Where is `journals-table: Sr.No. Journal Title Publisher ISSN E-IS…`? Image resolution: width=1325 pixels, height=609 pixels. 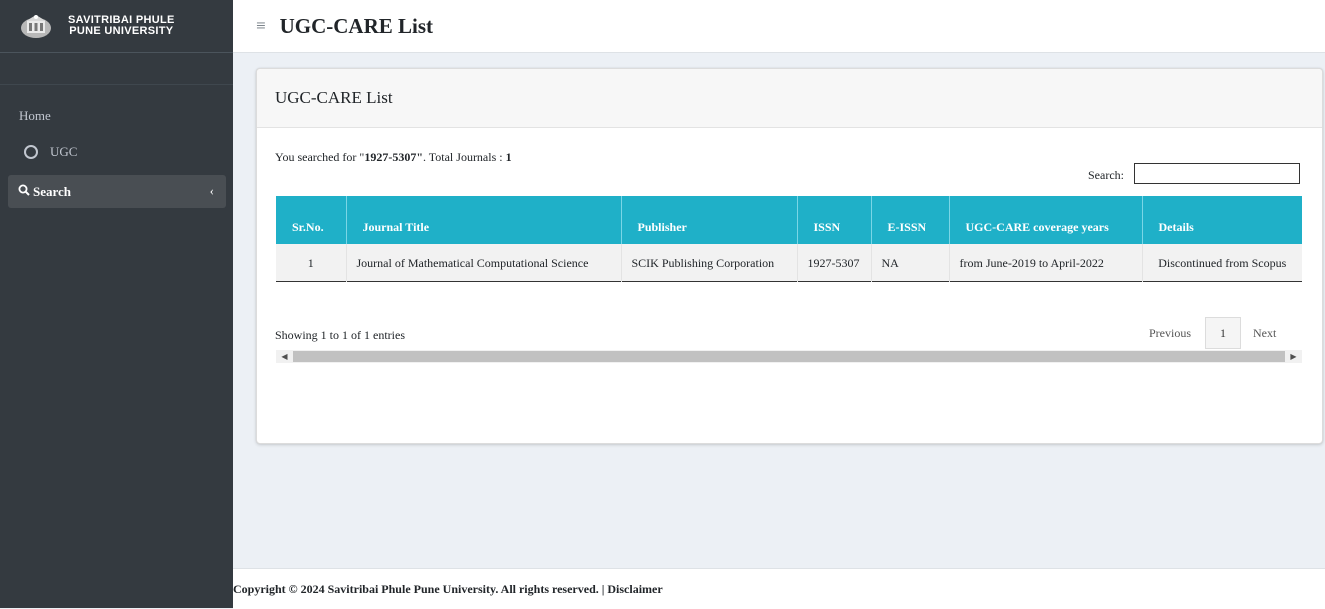 journals-table: Sr.No. Journal Title Publisher ISSN E-IS… is located at coordinates (789, 239).